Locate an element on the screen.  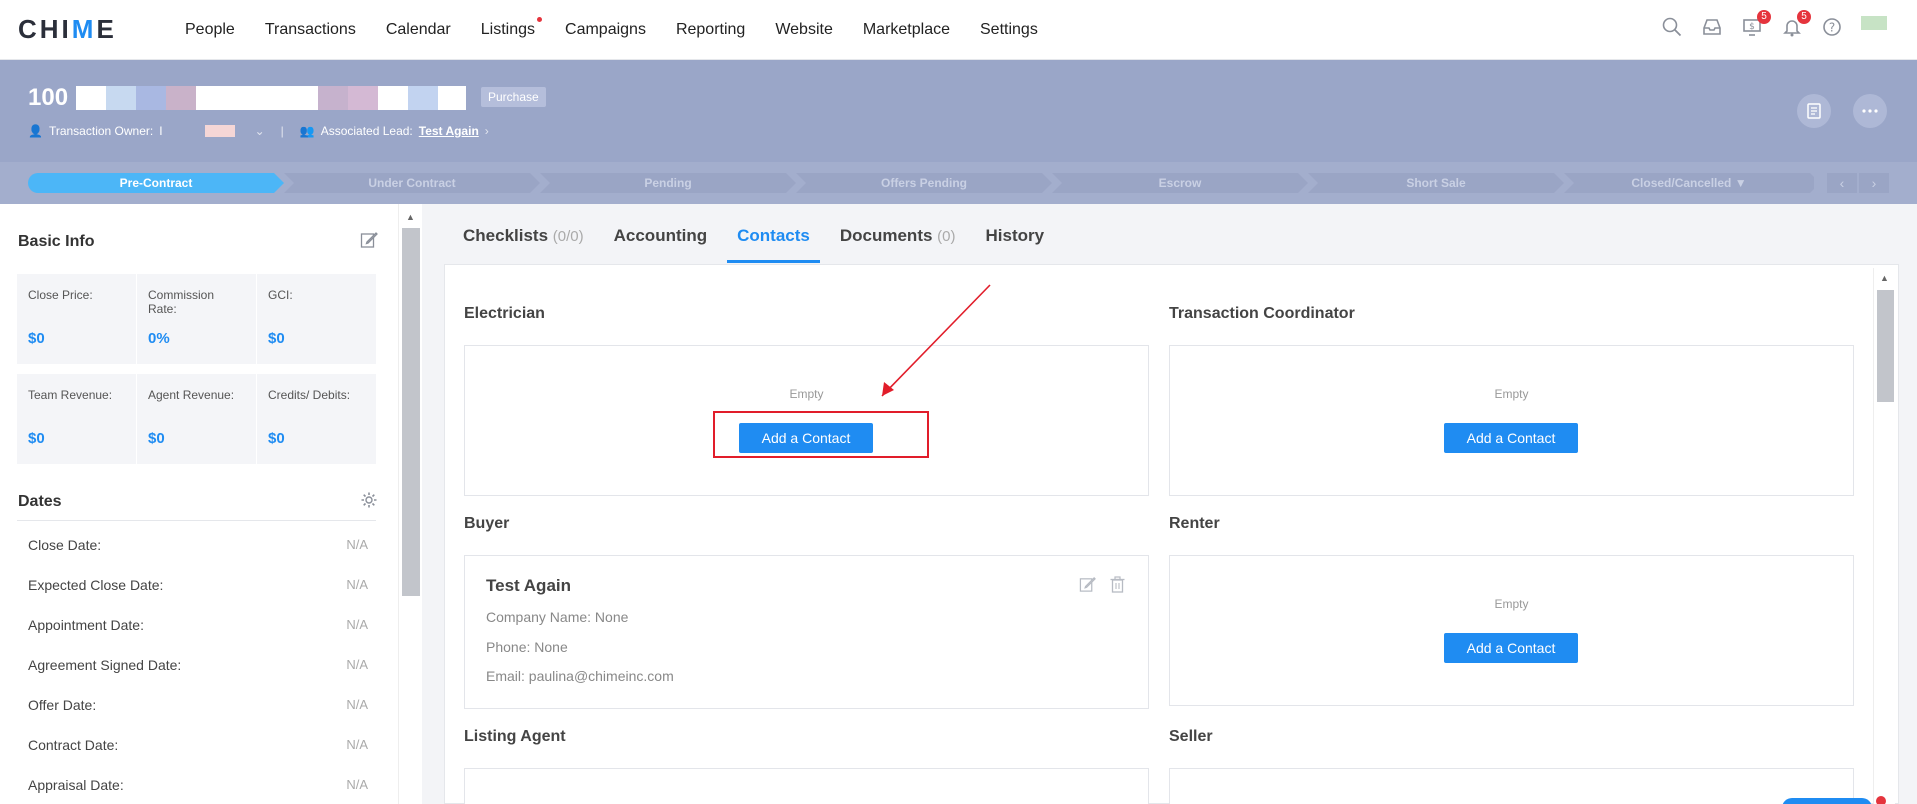
team-revenue-cell: Team Revenue: $0 is located at coordinates (77, 419).